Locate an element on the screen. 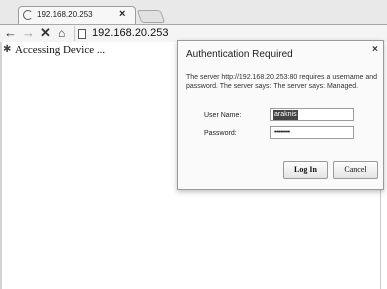 The width and height of the screenshot is (387, 289). address-text: 192.168.20.253 is located at coordinates (130, 33).